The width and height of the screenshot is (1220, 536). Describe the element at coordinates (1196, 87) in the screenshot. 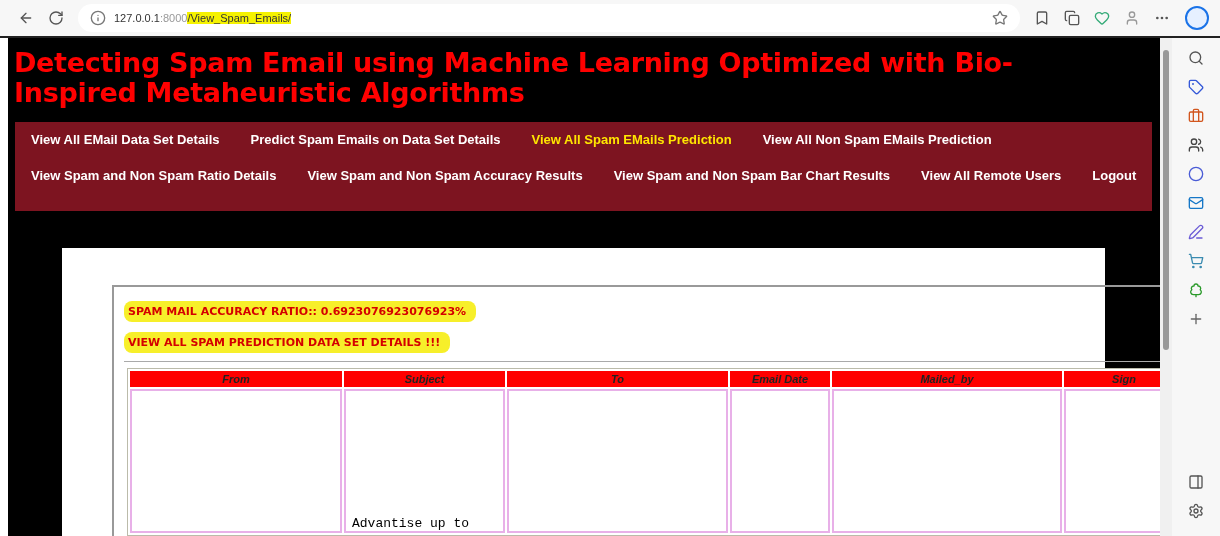

I see `tag-icon` at that location.